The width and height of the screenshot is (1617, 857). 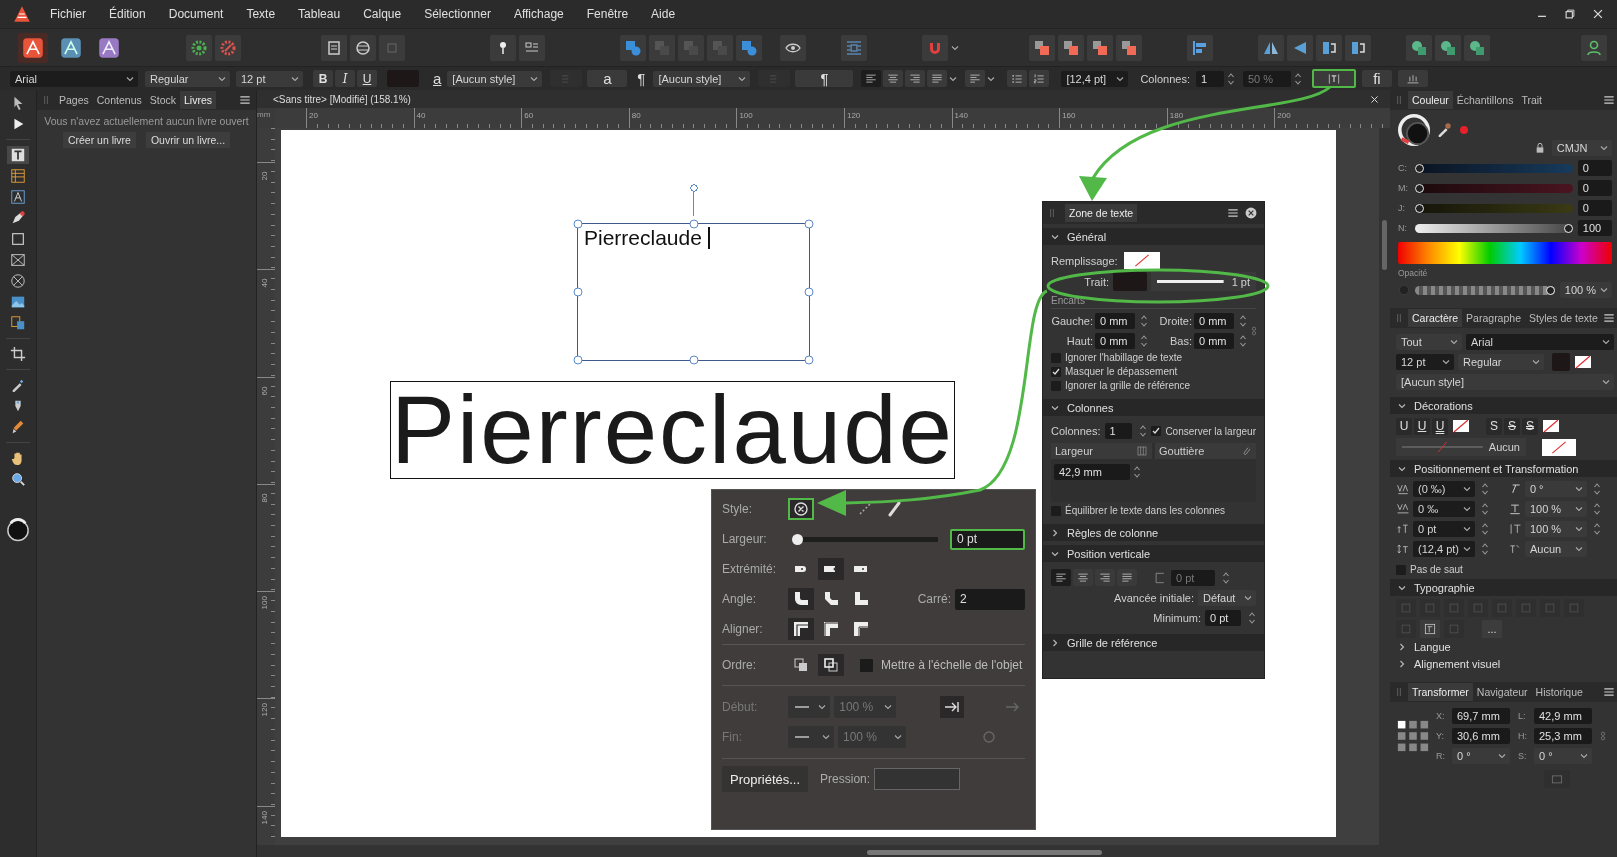 What do you see at coordinates (319, 14) in the screenshot?
I see `menu-item: Tableau` at bounding box center [319, 14].